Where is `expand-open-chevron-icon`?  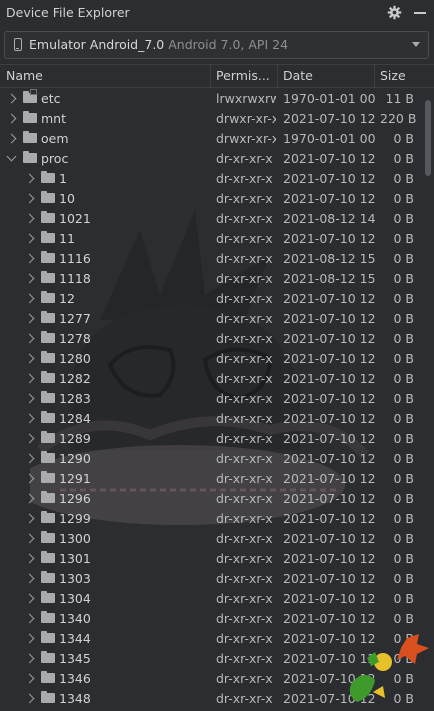 expand-open-chevron-icon is located at coordinates (11, 156).